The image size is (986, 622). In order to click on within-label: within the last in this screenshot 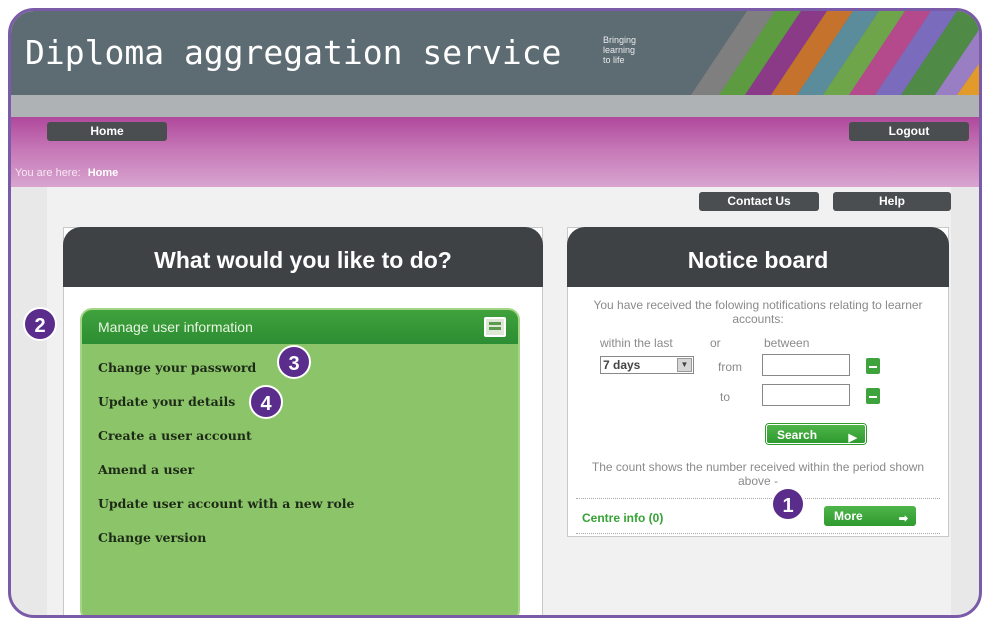, I will do `click(636, 343)`.